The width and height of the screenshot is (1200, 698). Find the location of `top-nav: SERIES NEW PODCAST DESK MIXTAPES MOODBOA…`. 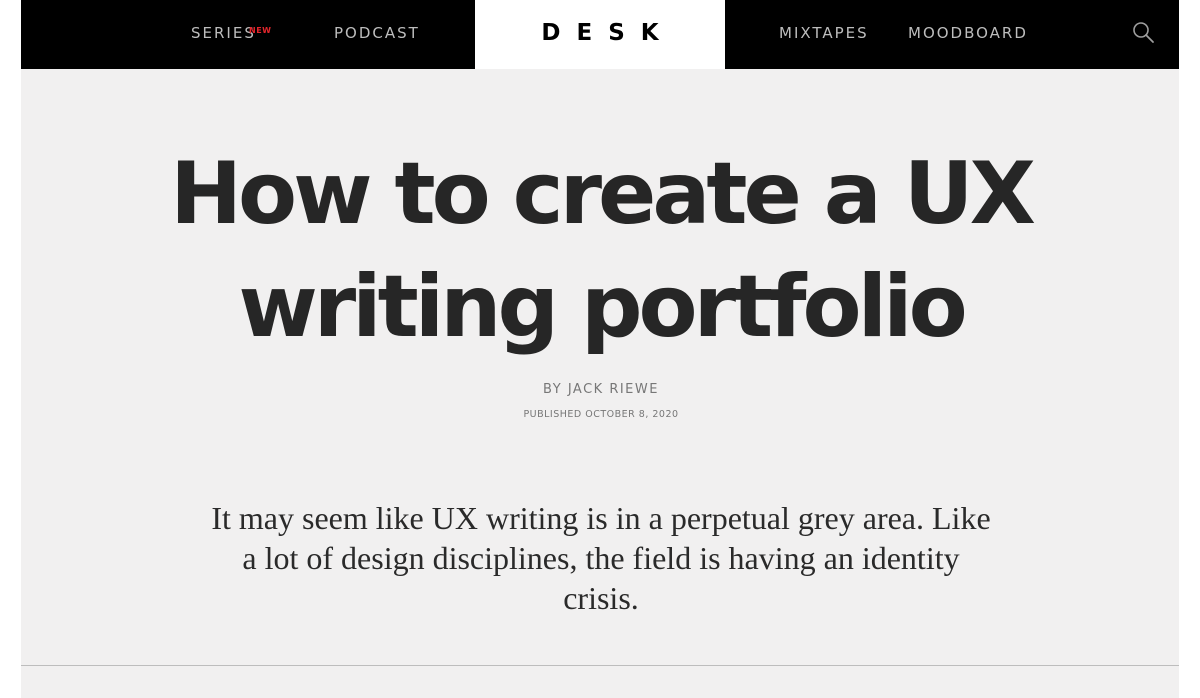

top-nav: SERIES NEW PODCAST DESK MIXTAPES MOODBOA… is located at coordinates (600, 34).